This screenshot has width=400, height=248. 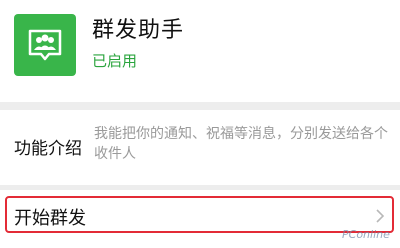 What do you see at coordinates (48, 149) in the screenshot?
I see `feature-intro-label: 功能介绍` at bounding box center [48, 149].